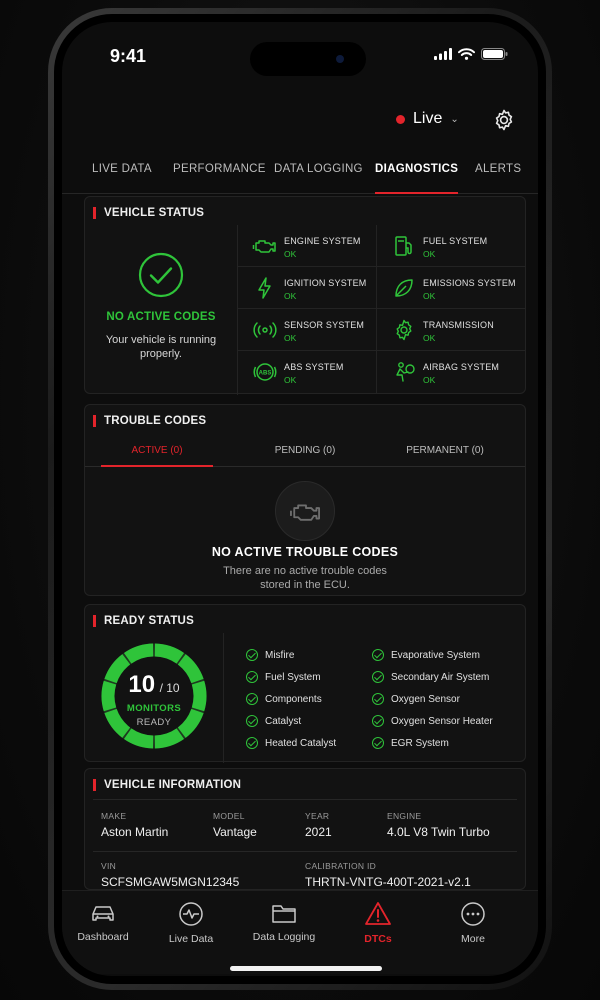  I want to click on nav-dtcs: DTCs, so click(378, 923).